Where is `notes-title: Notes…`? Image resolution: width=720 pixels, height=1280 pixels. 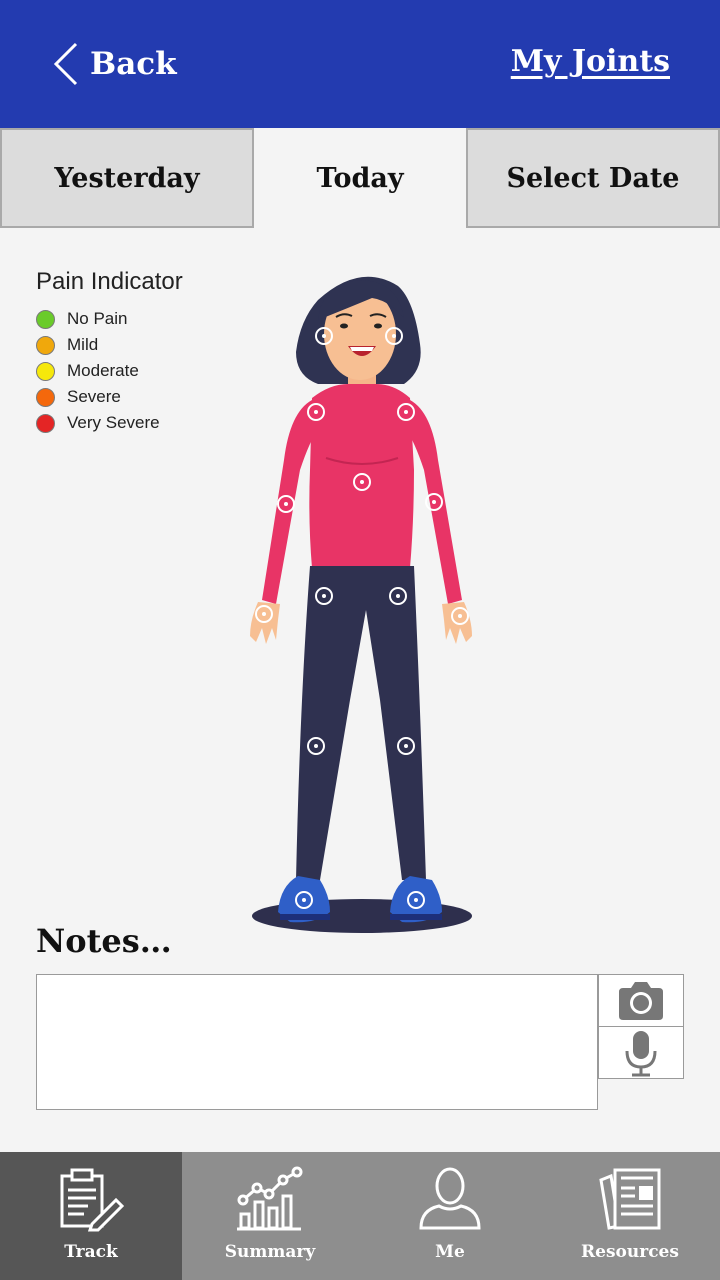
notes-title: Notes… is located at coordinates (104, 941).